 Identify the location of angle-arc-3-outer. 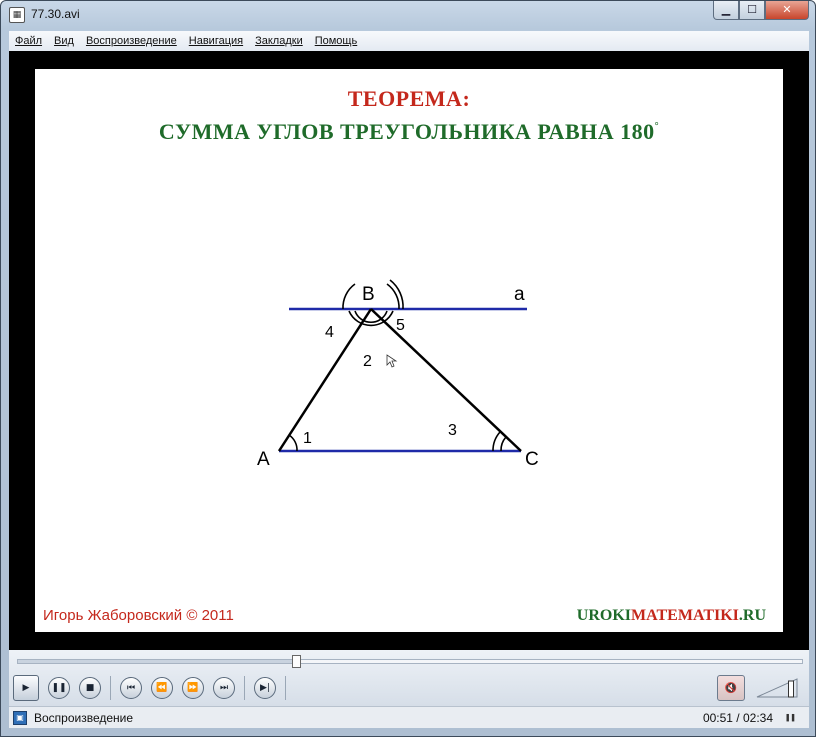
(496, 441).